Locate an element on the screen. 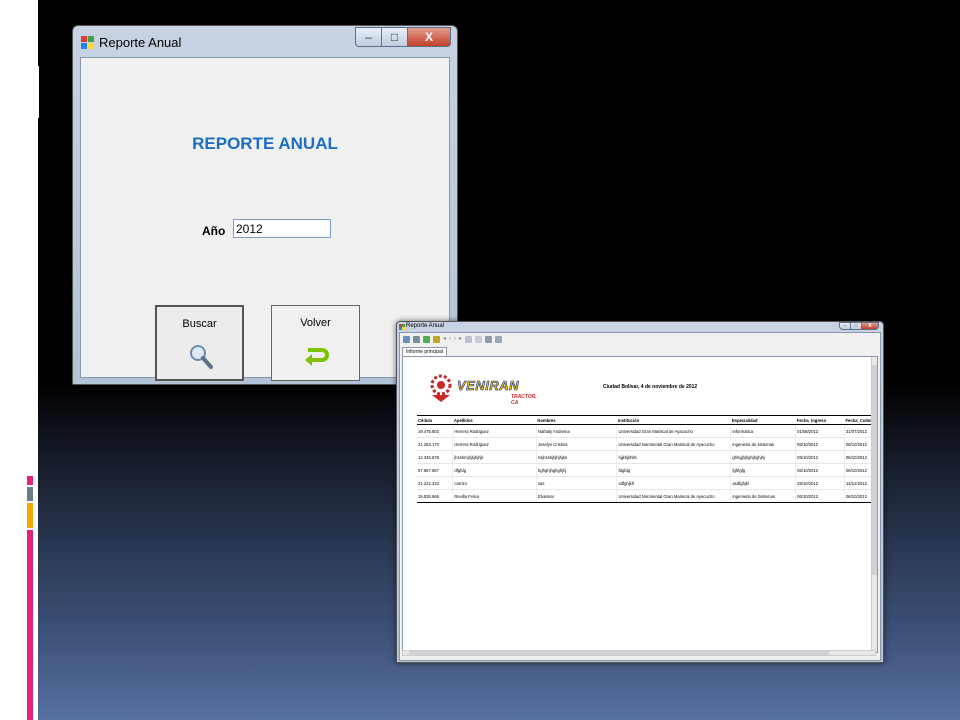  table-cell: 29/10/2012 is located at coordinates (820, 483).